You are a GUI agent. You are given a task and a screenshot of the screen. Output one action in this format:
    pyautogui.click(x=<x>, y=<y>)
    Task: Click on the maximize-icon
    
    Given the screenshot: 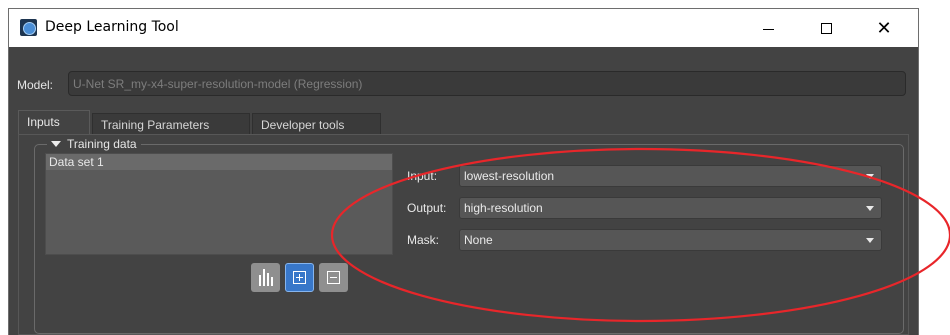 What is the action you would take?
    pyautogui.click(x=826, y=28)
    